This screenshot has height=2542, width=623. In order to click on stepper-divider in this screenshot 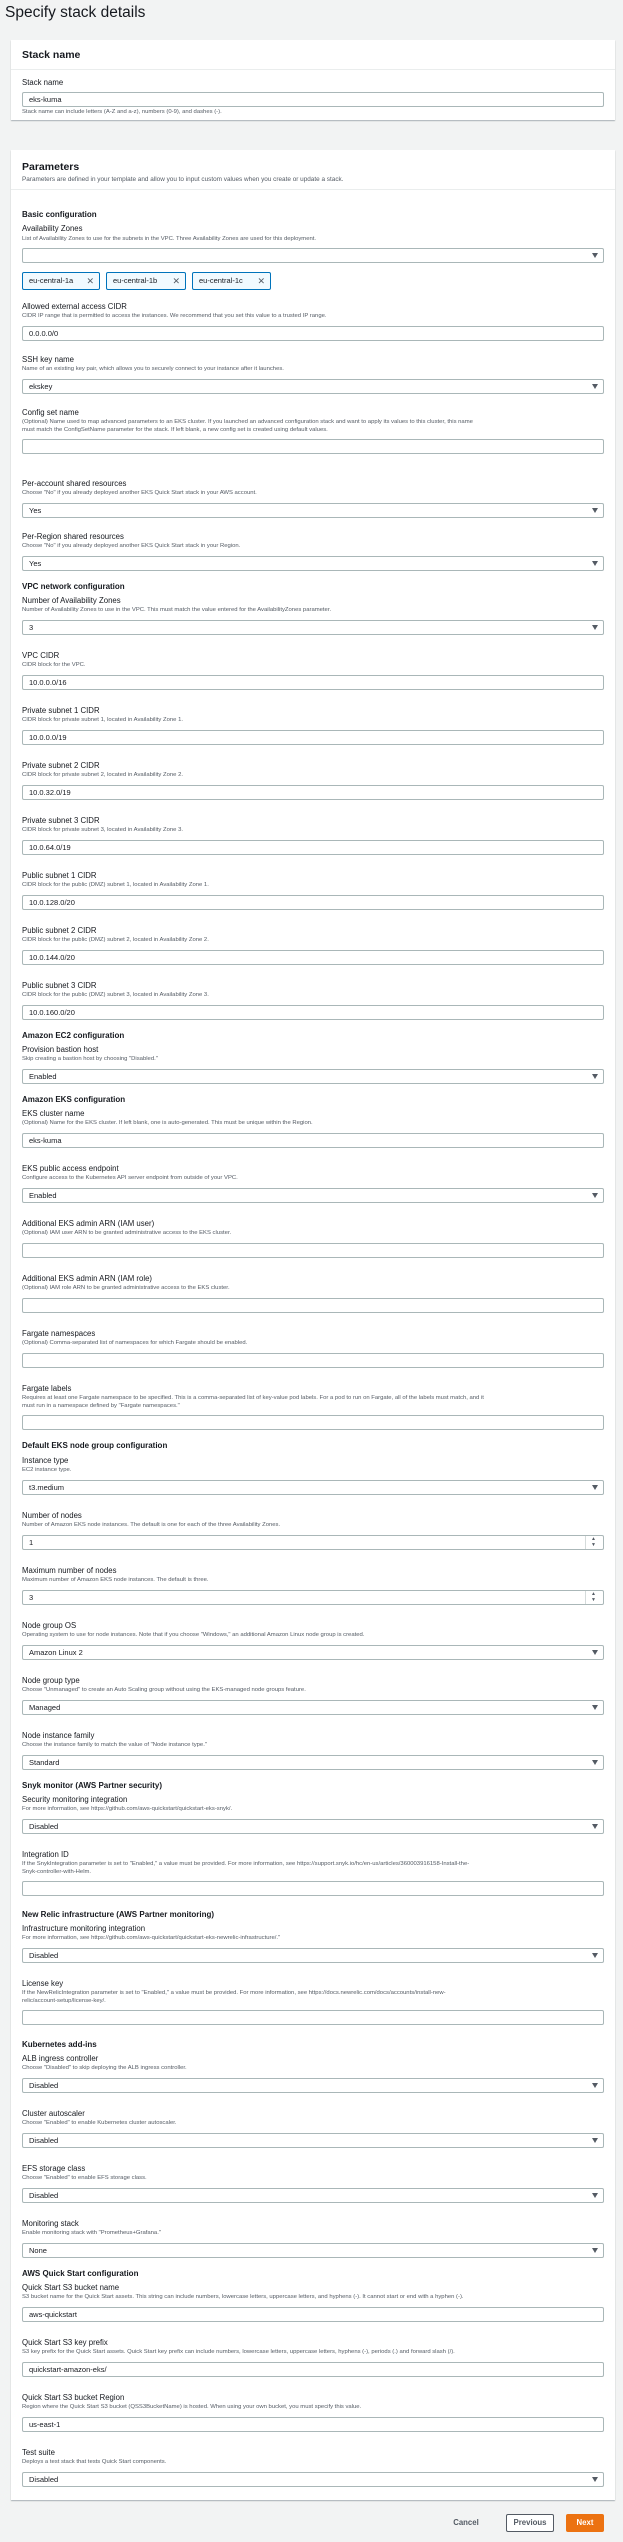, I will do `click(585, 1597)`.